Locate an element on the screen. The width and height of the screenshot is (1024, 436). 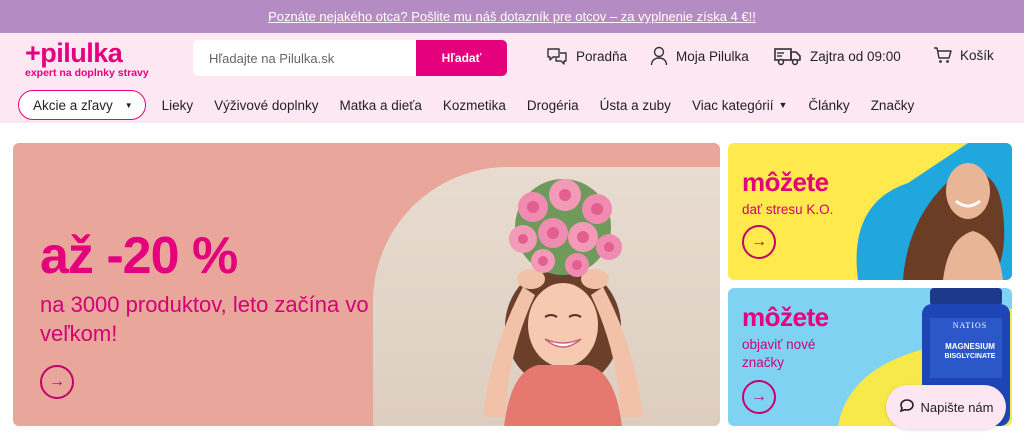
nav-item-more-categories: Viac kategórií ▼ is located at coordinates (739, 105).